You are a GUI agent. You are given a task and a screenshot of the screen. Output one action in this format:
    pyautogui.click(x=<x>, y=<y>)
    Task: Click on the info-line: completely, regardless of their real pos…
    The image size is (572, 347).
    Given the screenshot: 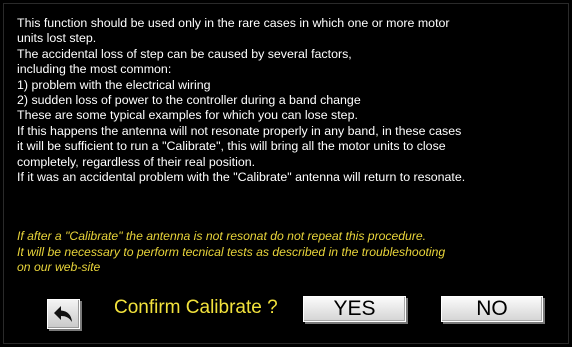 What is the action you would take?
    pyautogui.click(x=136, y=161)
    